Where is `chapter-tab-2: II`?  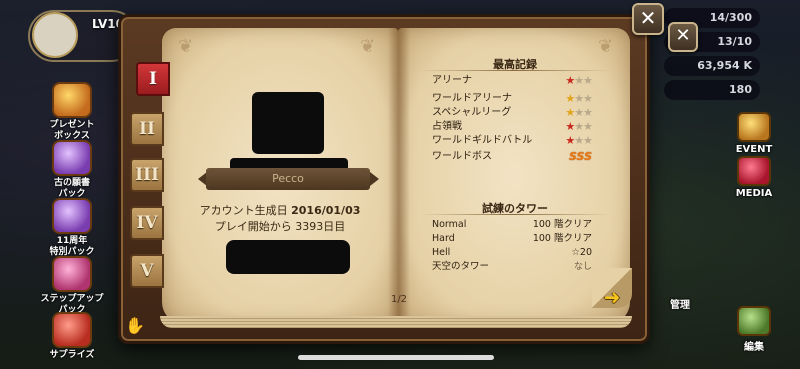 chapter-tab-2: II is located at coordinates (147, 129).